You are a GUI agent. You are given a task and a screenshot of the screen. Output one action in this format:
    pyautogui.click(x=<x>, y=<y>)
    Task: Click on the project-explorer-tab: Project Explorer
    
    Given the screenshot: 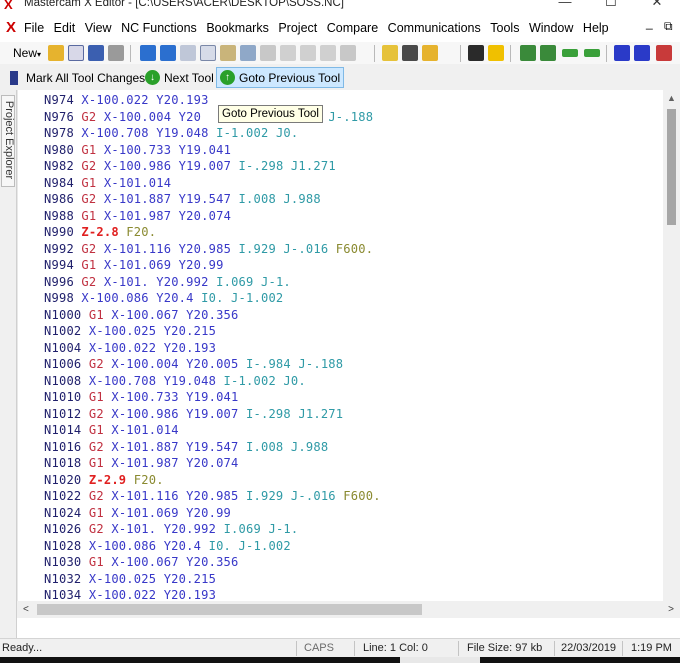 What is the action you would take?
    pyautogui.click(x=8, y=141)
    